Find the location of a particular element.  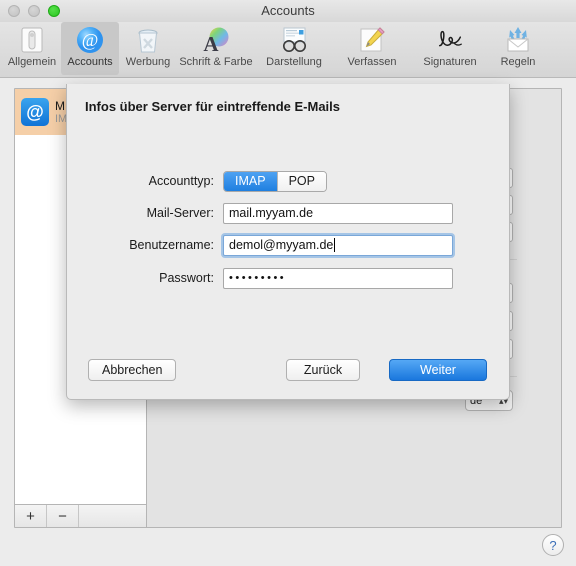

back-button: Zurück is located at coordinates (323, 370).